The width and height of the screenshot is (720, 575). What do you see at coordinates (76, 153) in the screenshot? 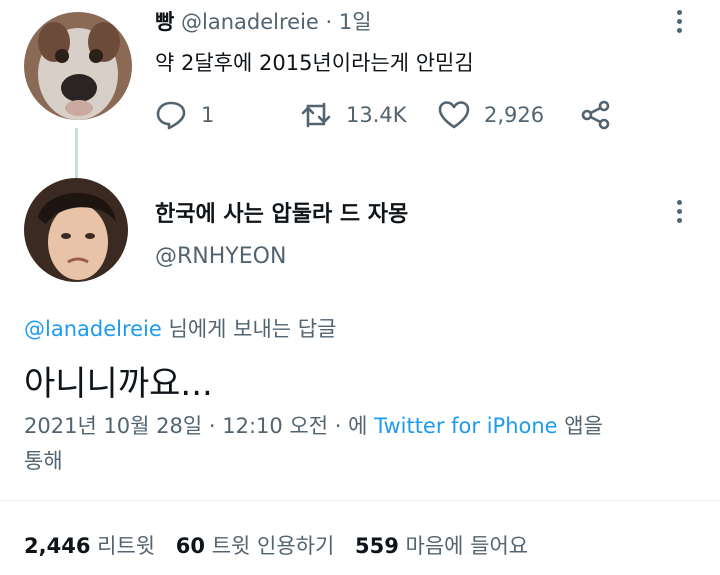
I see `thread-connector` at bounding box center [76, 153].